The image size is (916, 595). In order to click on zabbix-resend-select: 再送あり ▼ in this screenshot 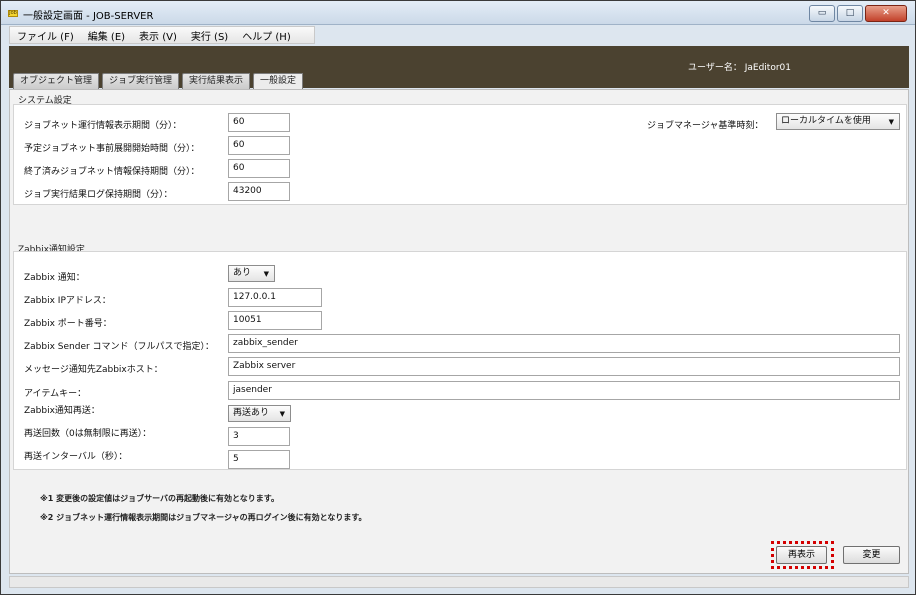, I will do `click(259, 413)`.